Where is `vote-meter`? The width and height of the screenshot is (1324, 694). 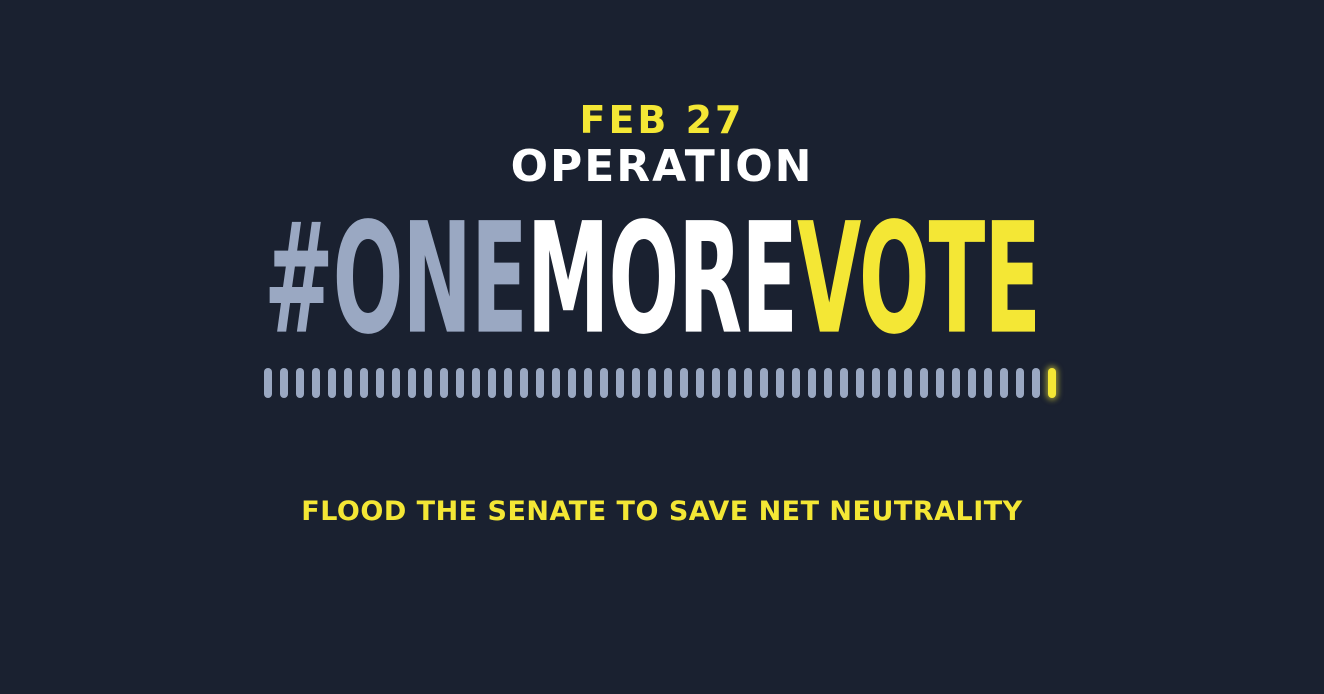
vote-meter is located at coordinates (661, 383).